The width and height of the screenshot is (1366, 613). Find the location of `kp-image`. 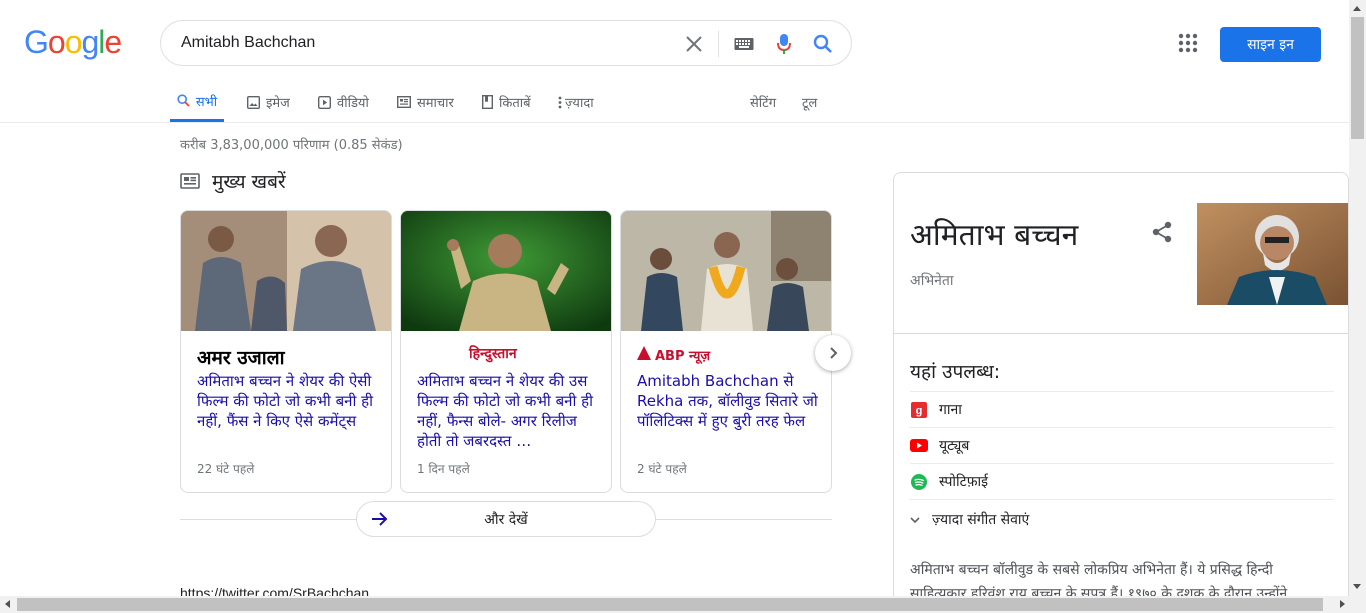

kp-image is located at coordinates (1272, 254).